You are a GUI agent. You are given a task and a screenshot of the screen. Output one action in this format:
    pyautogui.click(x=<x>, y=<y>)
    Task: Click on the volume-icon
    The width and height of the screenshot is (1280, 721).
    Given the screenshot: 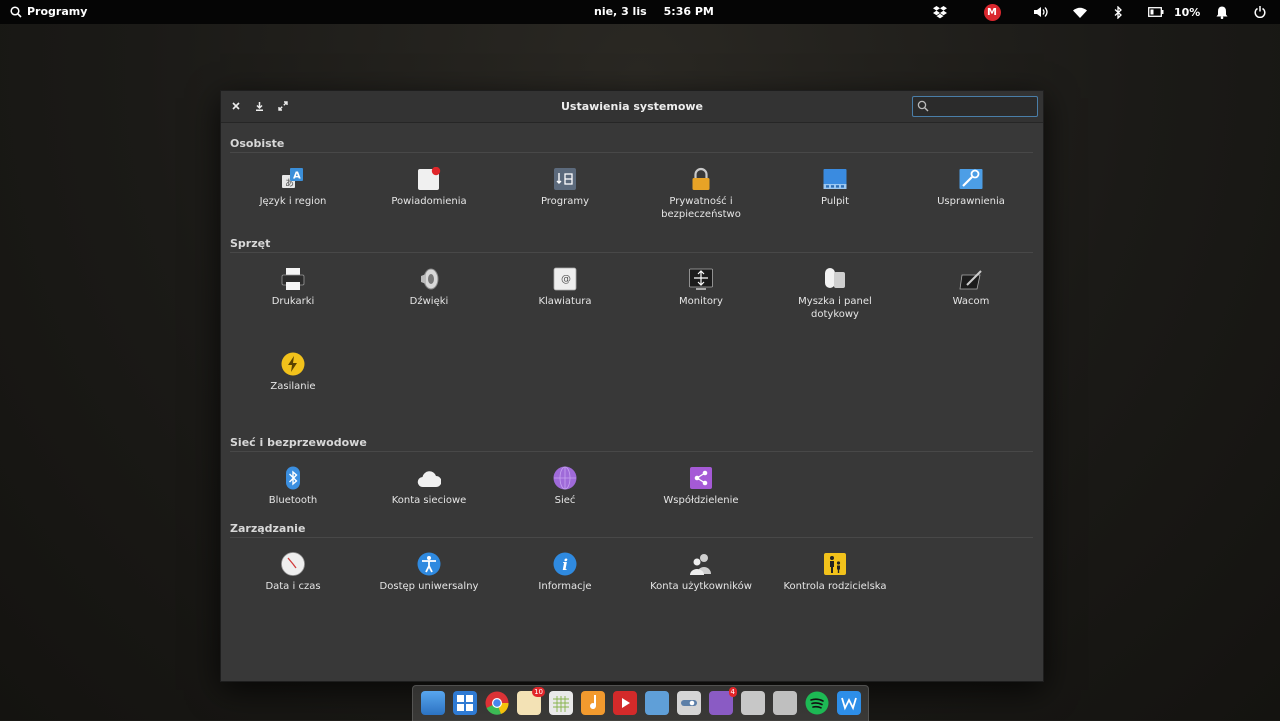 What is the action you would take?
    pyautogui.click(x=1041, y=12)
    